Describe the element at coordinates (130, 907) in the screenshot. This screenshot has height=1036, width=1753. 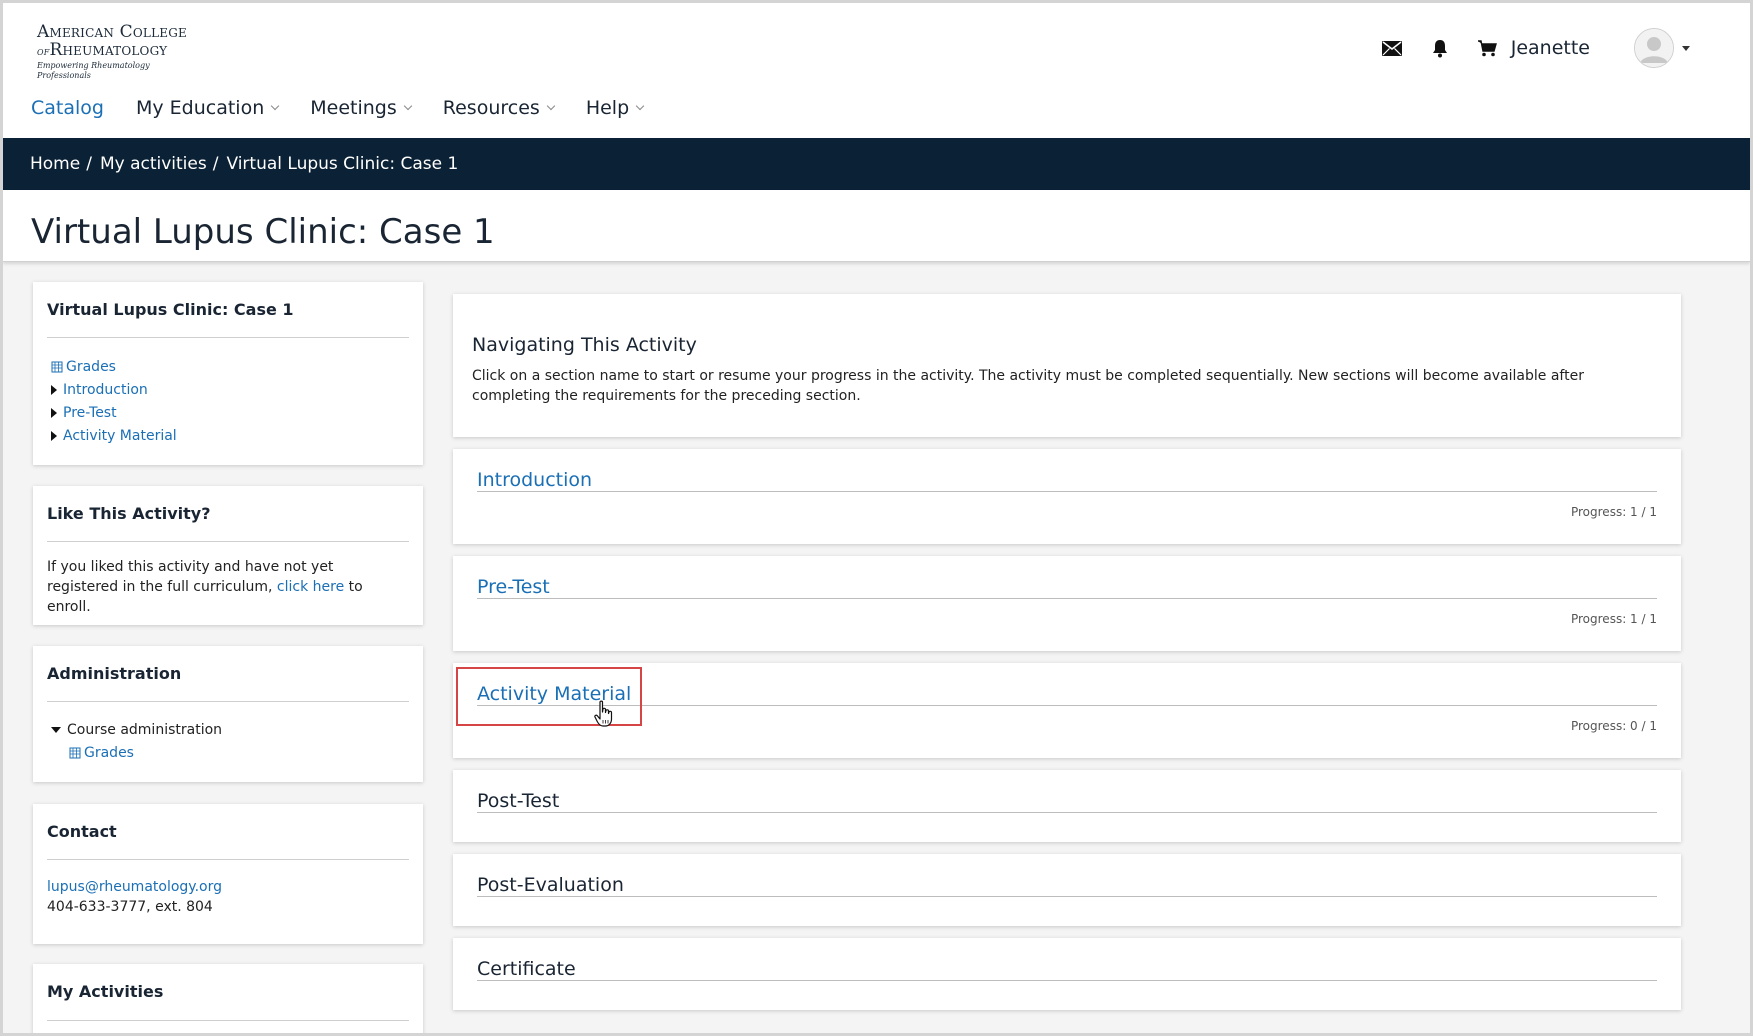
I see `contact-phone: 404-633-3777, ext. 804` at that location.